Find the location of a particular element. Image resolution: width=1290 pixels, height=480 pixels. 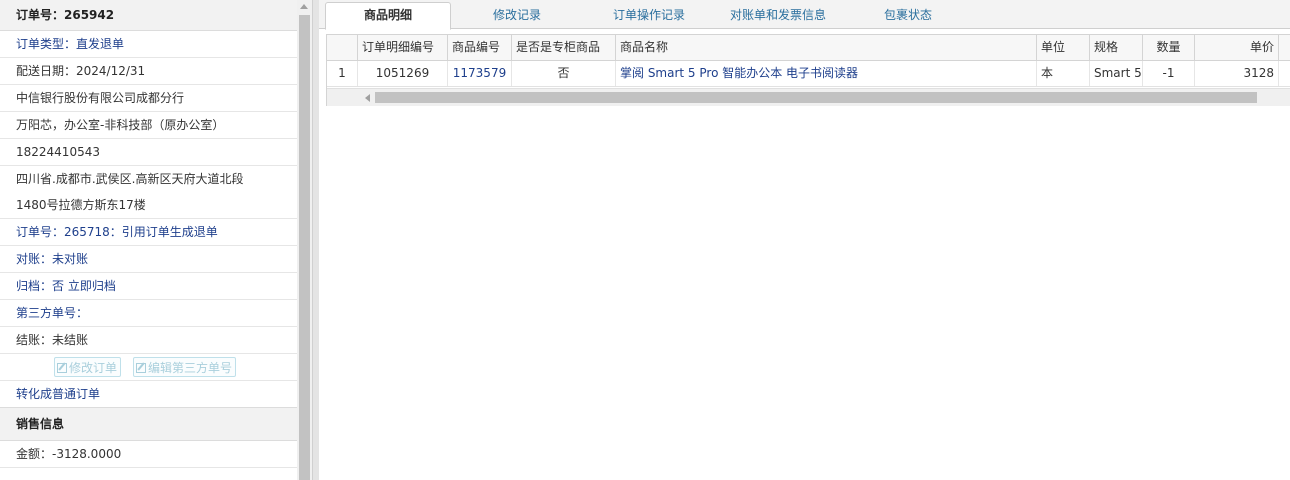

convert-to-normal-order-link: 转化成普通订单 is located at coordinates (148, 394).